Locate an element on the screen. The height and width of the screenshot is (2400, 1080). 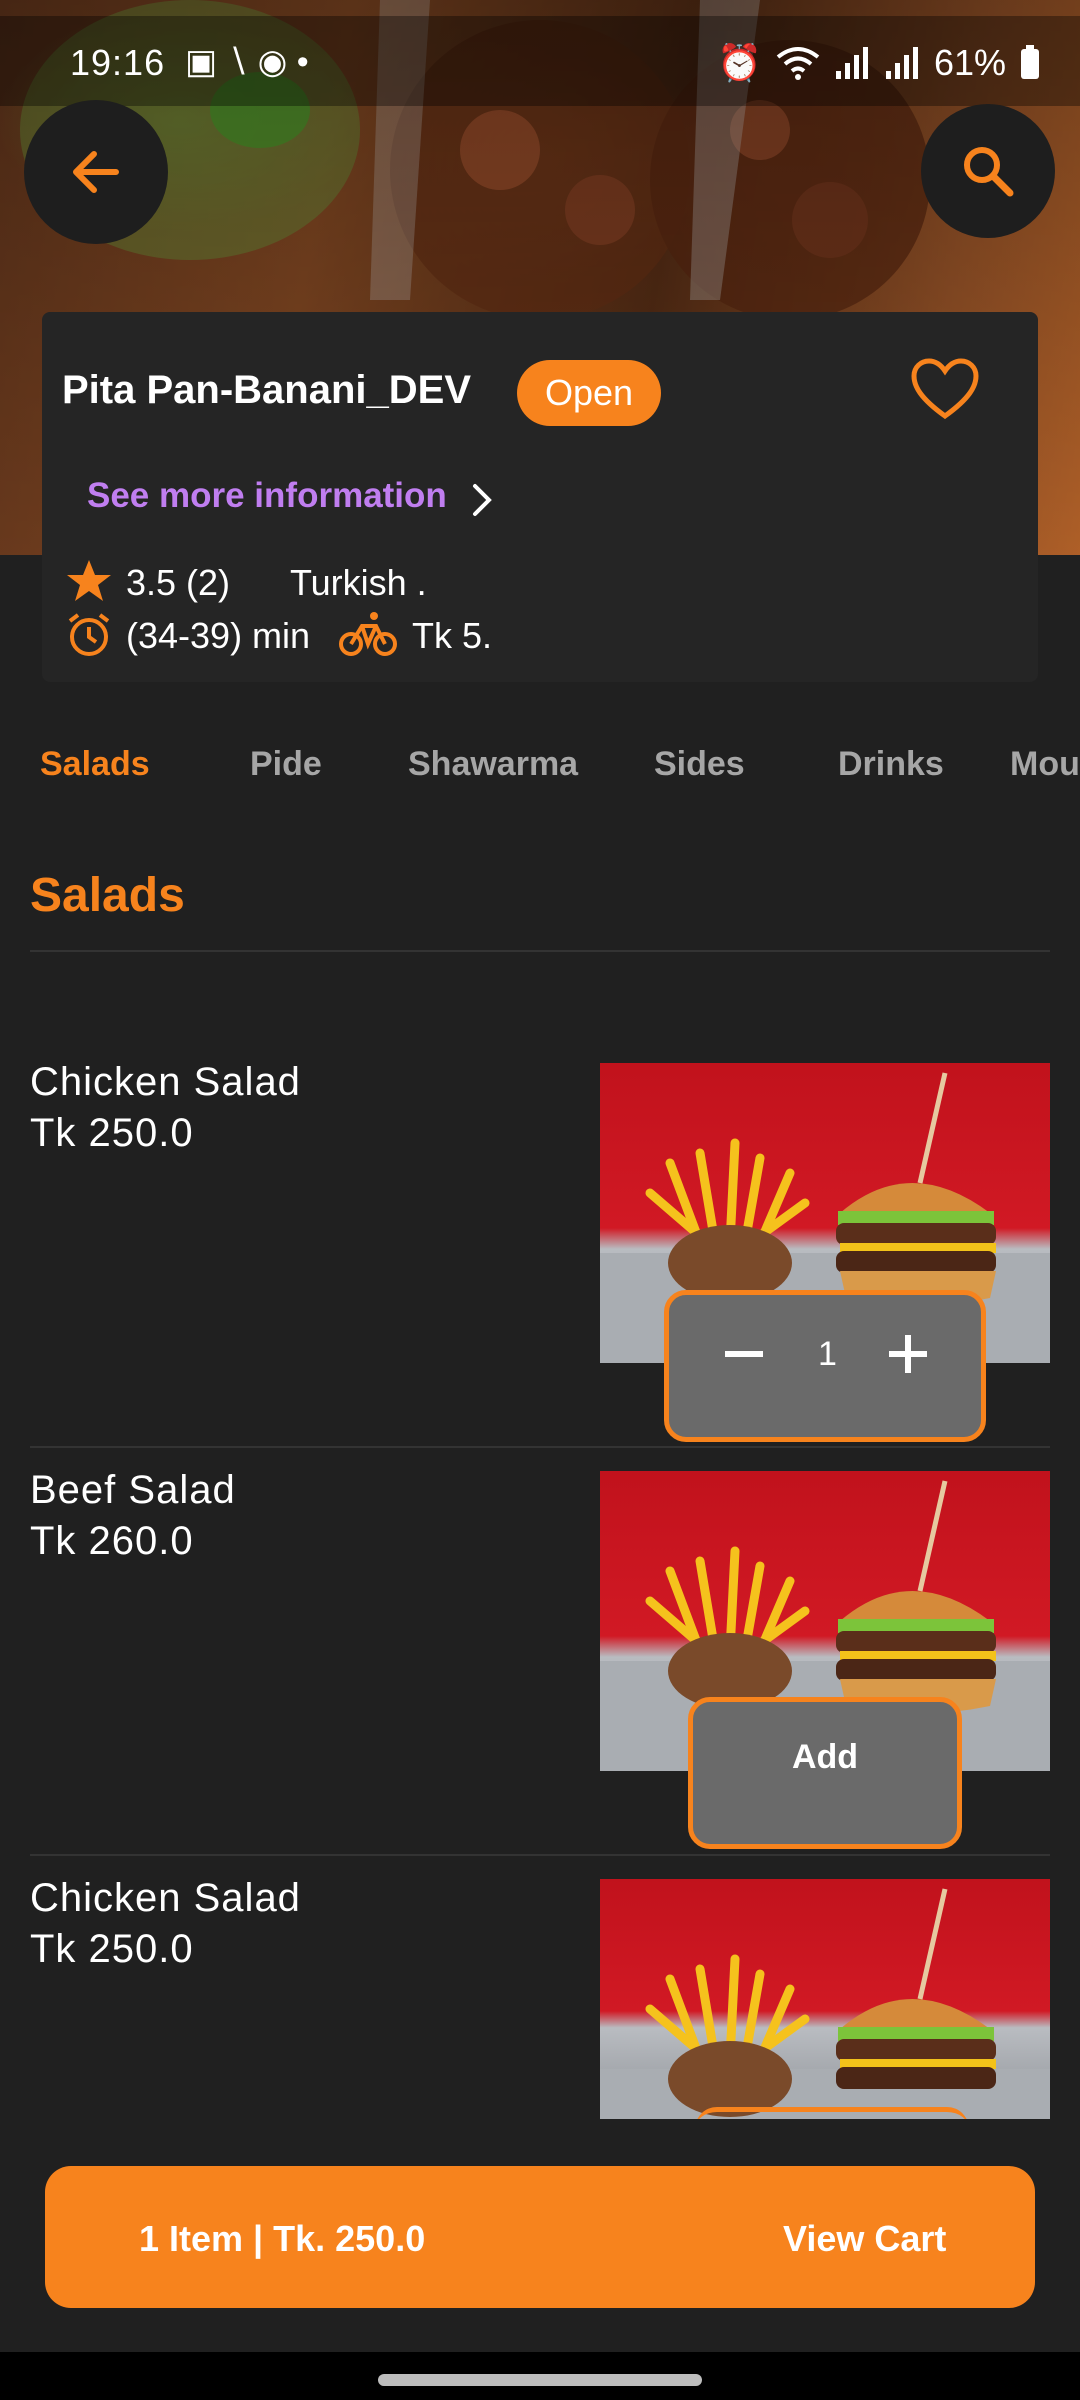
tab-pide: Pide is located at coordinates (286, 764).